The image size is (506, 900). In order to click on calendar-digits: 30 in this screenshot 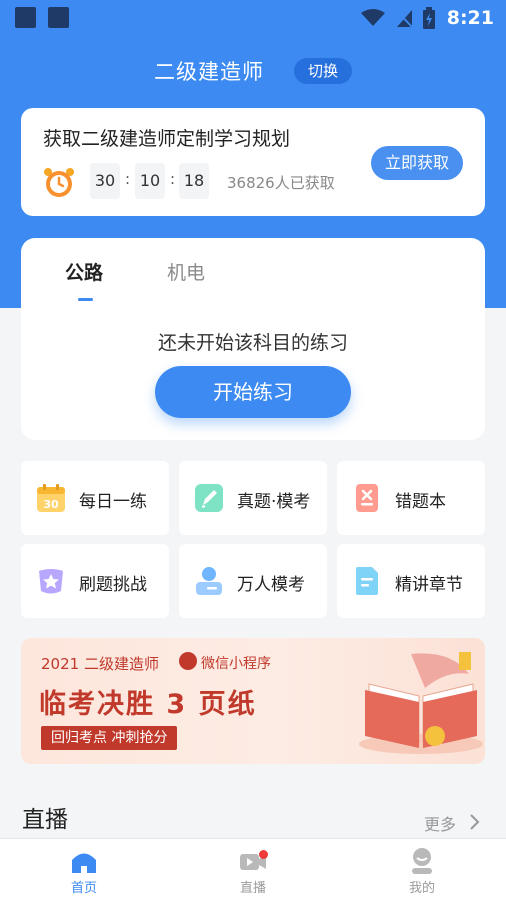, I will do `click(51, 504)`.